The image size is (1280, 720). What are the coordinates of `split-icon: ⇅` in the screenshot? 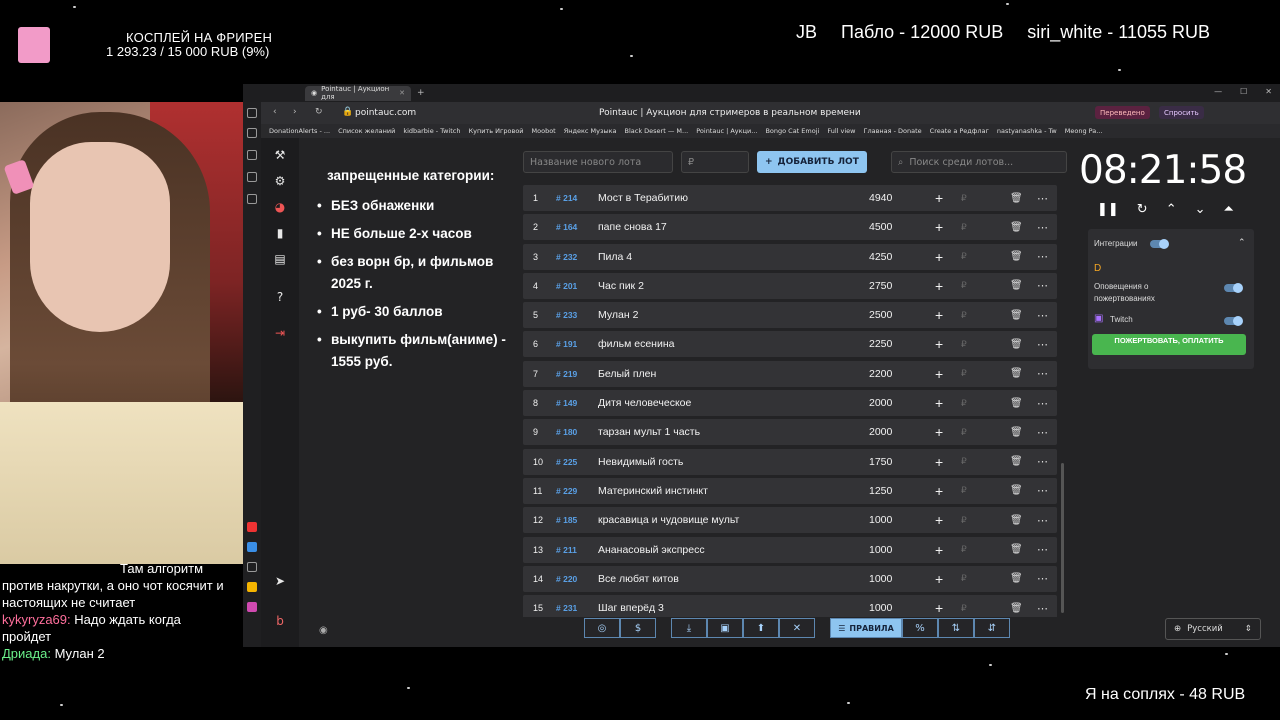 It's located at (956, 628).